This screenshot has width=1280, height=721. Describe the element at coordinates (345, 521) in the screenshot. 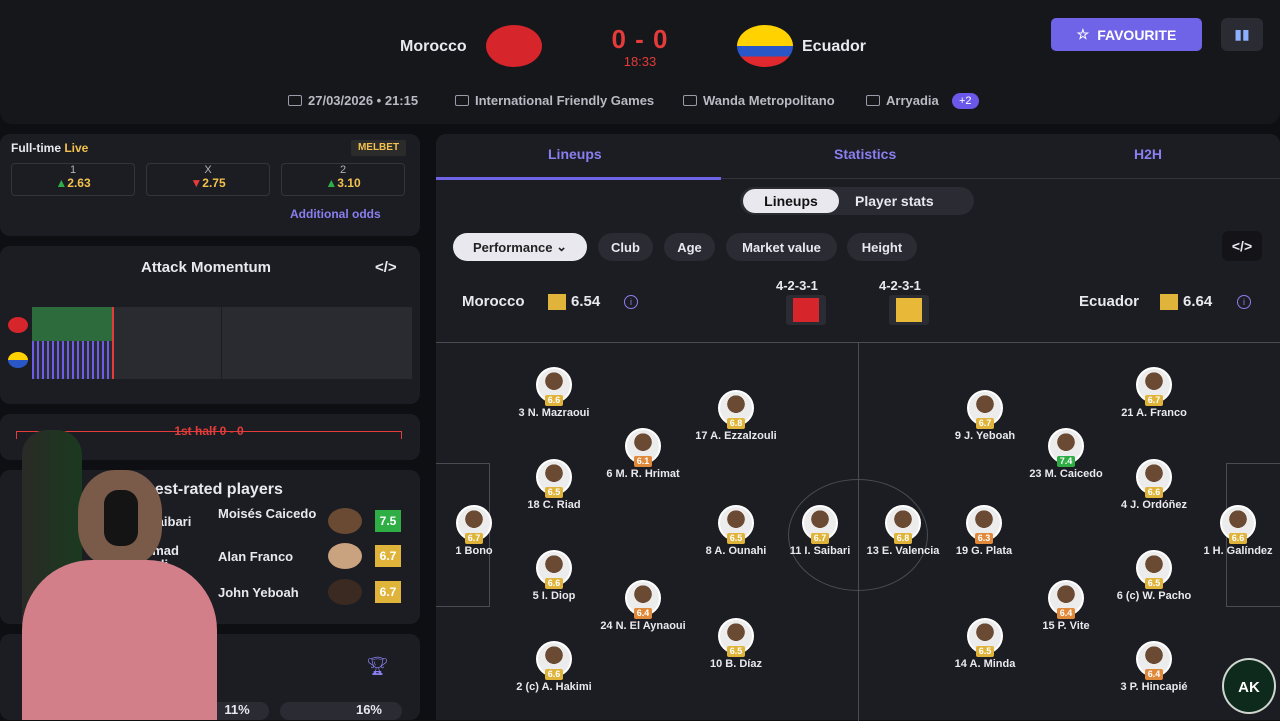

I see `top-player-1-avatar` at that location.